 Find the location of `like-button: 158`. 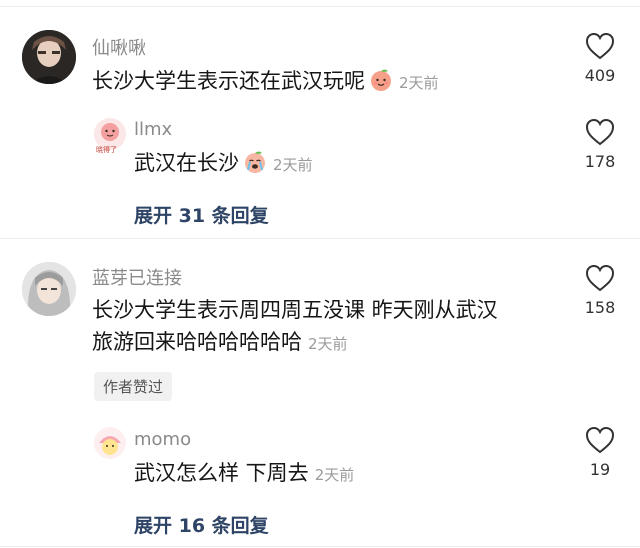

like-button: 158 is located at coordinates (600, 290).